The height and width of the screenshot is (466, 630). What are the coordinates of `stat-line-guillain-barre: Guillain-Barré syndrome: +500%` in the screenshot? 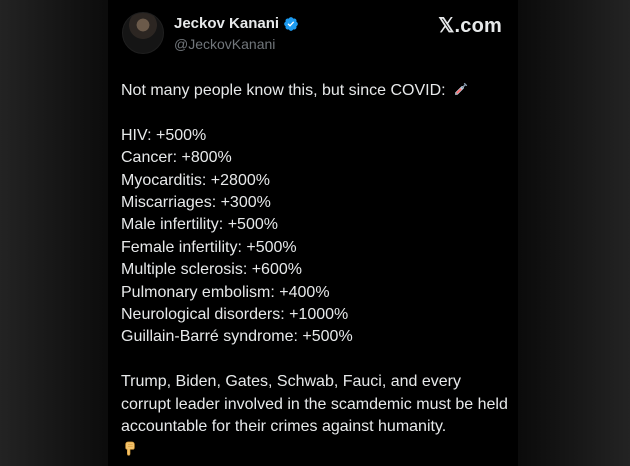 It's located at (237, 337).